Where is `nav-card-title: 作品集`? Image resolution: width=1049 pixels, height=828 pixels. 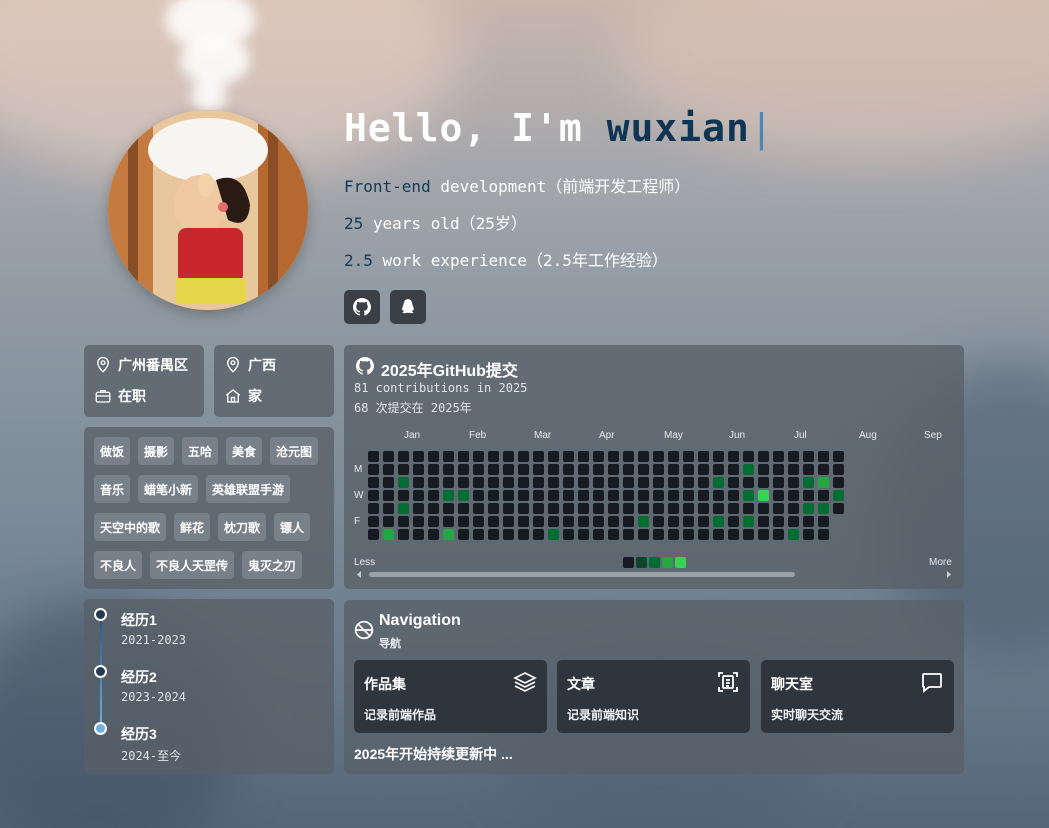
nav-card-title: 作品集 is located at coordinates (385, 684).